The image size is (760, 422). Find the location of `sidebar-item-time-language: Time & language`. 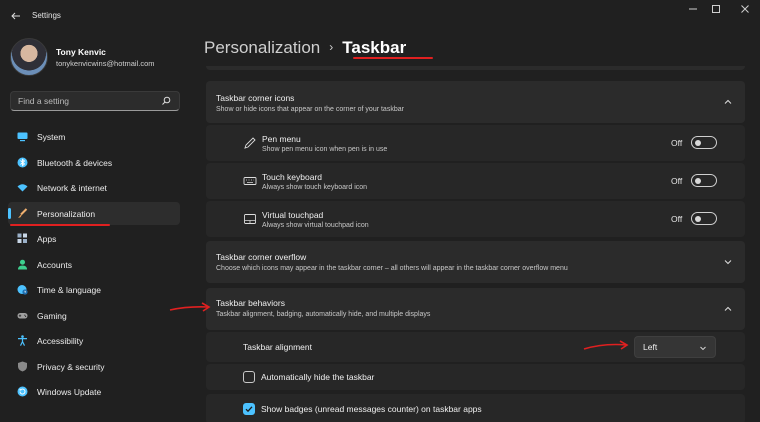

sidebar-item-time-language: Time & language is located at coordinates (94, 289).